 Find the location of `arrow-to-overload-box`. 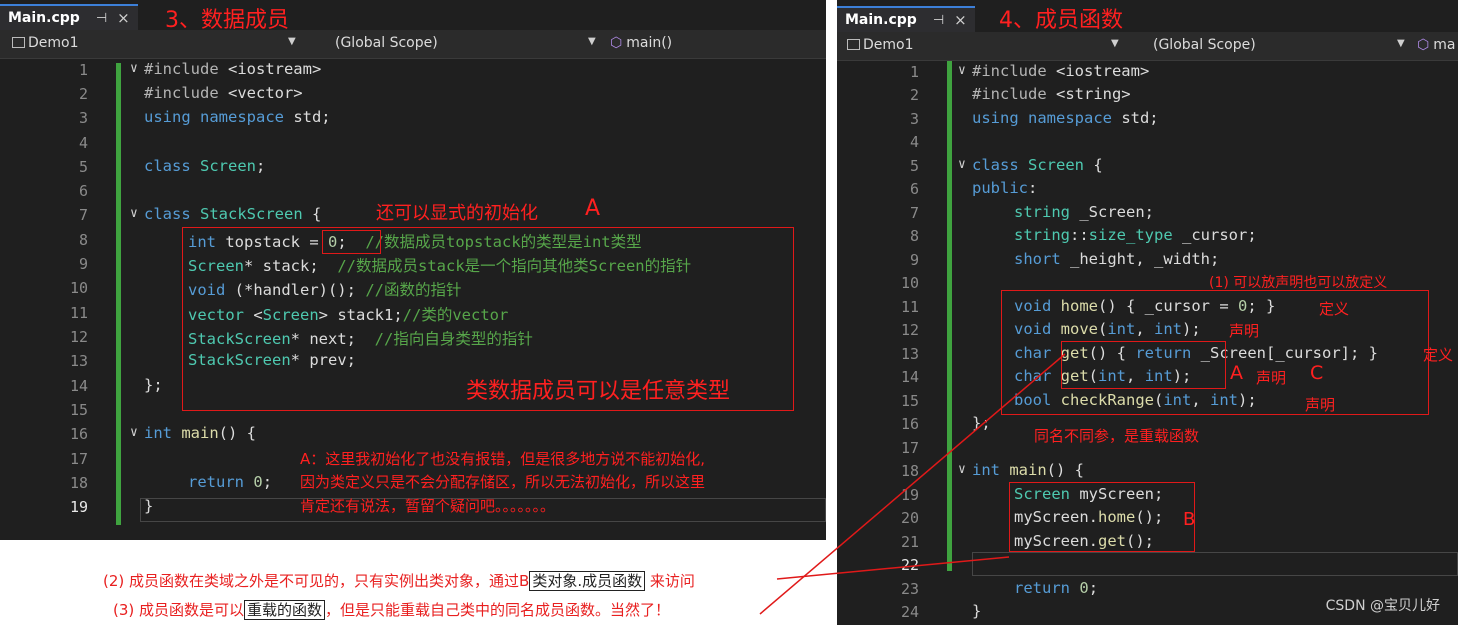

arrow-to-overload-box is located at coordinates (912, 484).